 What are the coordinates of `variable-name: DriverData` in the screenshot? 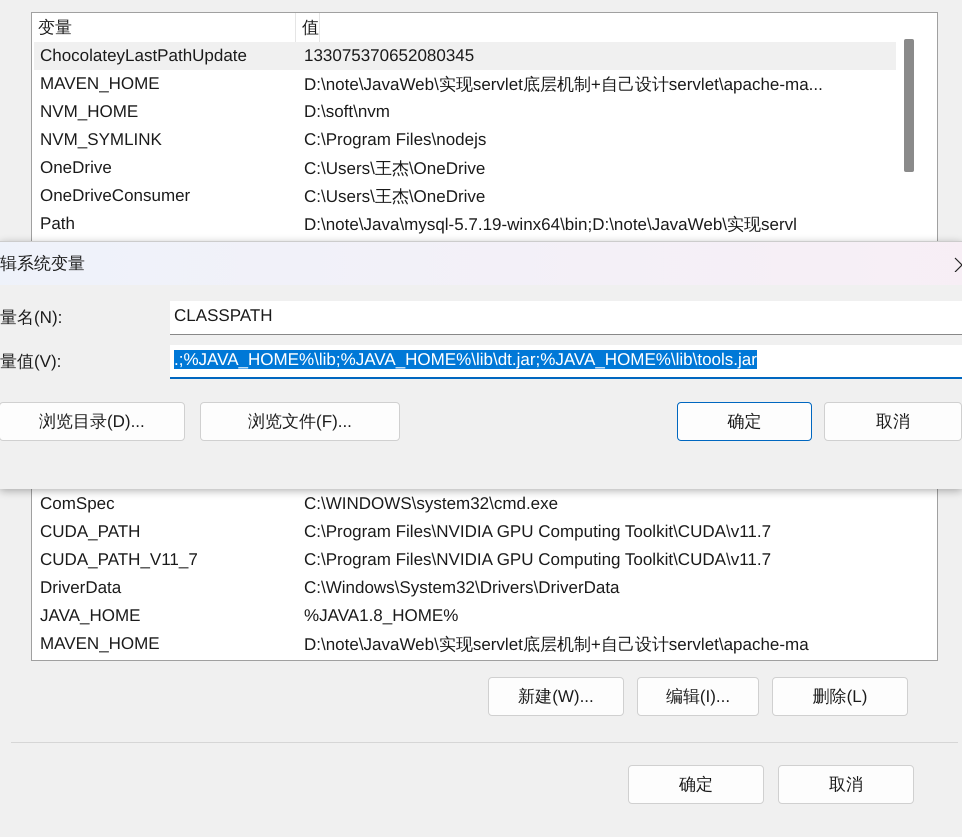 It's located at (80, 588).